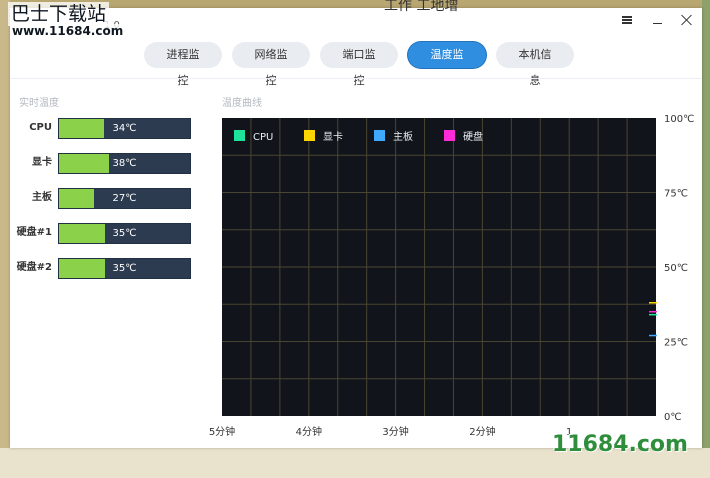 This screenshot has height=478, width=710. I want to click on chart-y-tick-label: 75℃, so click(676, 194).